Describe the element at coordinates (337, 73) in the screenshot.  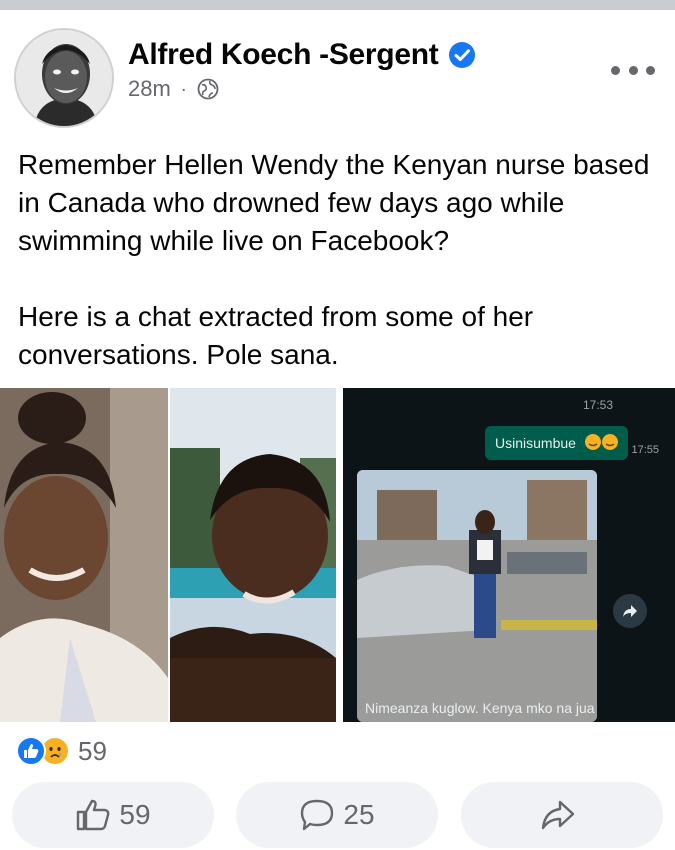
I see `post-header: Alfred Koech -Sergent 28m ·` at that location.